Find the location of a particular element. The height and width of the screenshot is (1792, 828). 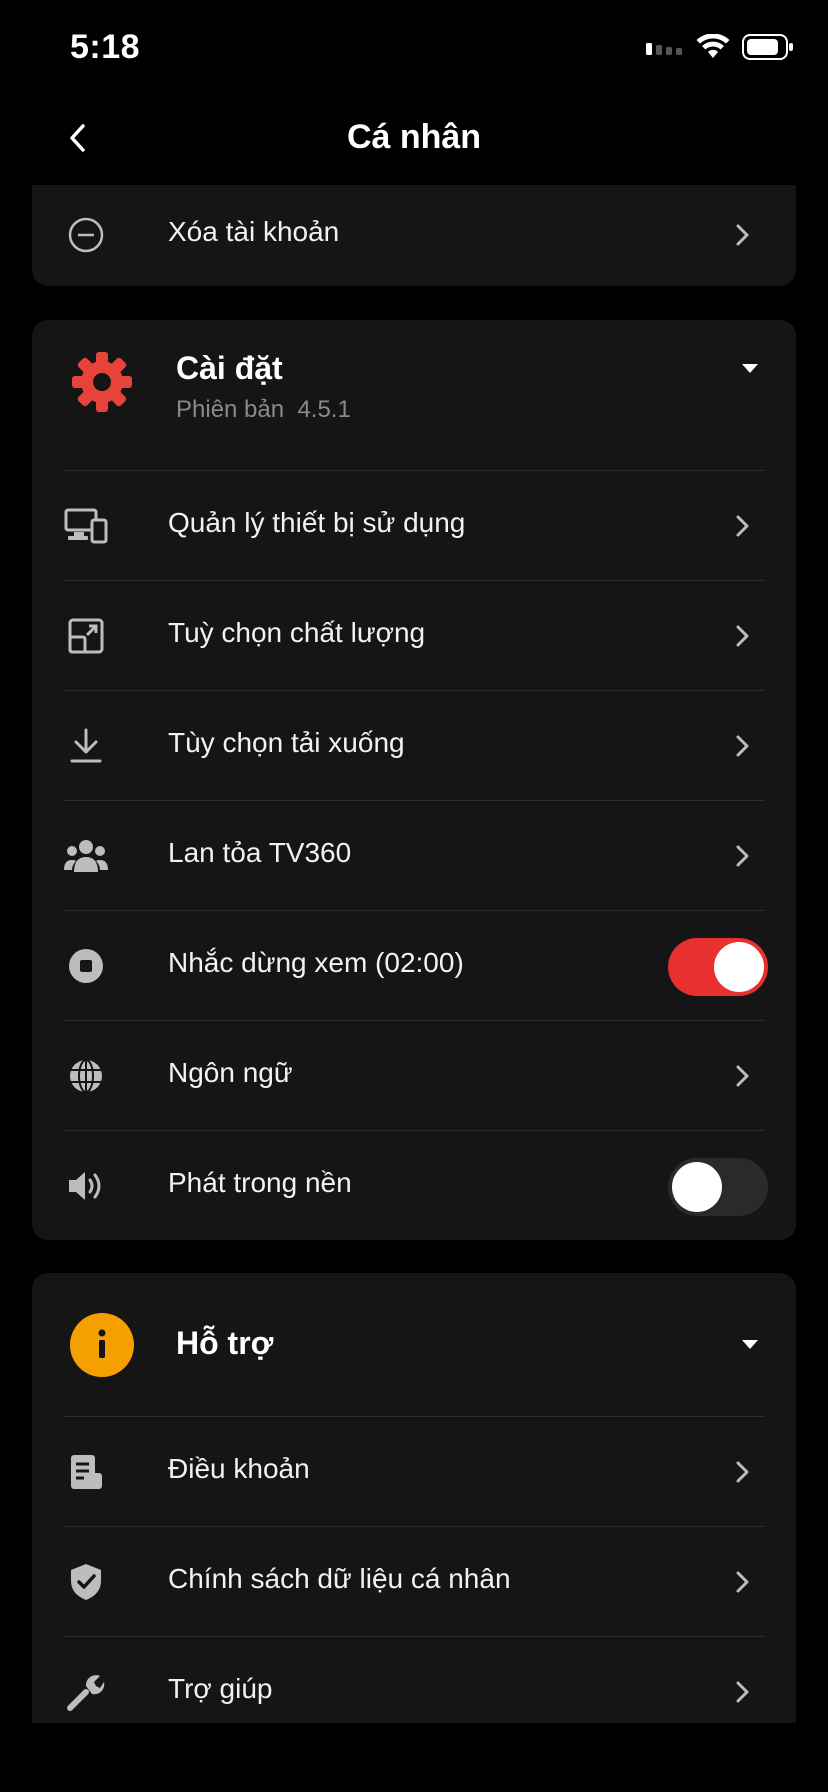

people-icon is located at coordinates (86, 856).